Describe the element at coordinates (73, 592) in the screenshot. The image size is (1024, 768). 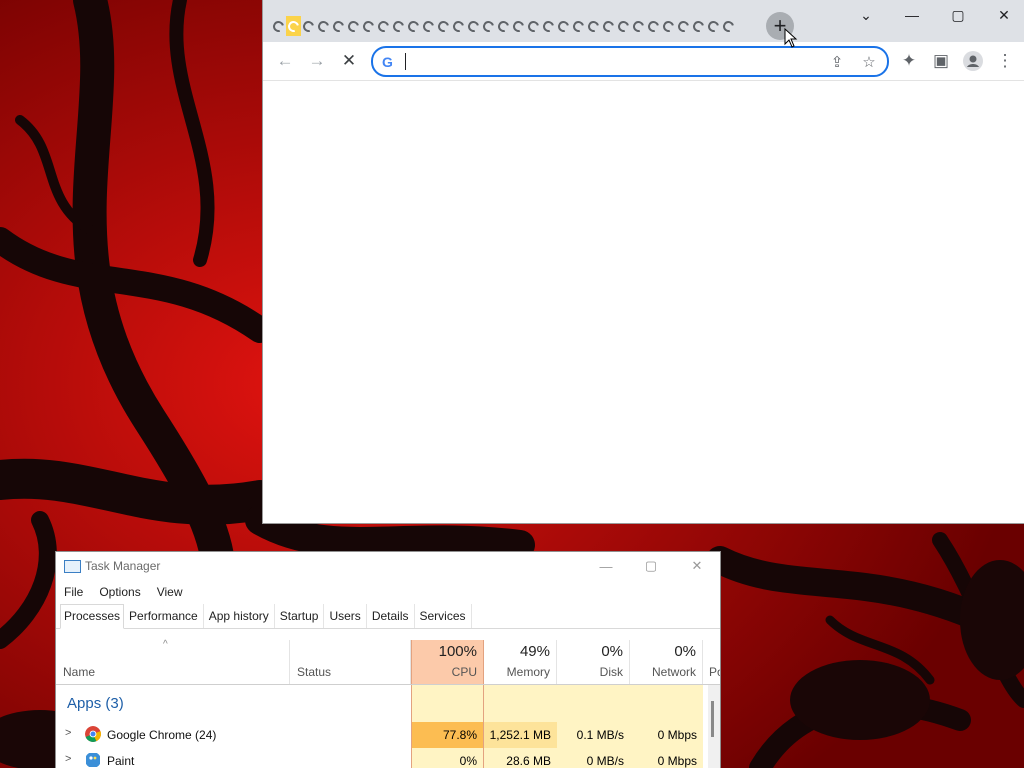
I see `menu-file: File` at that location.